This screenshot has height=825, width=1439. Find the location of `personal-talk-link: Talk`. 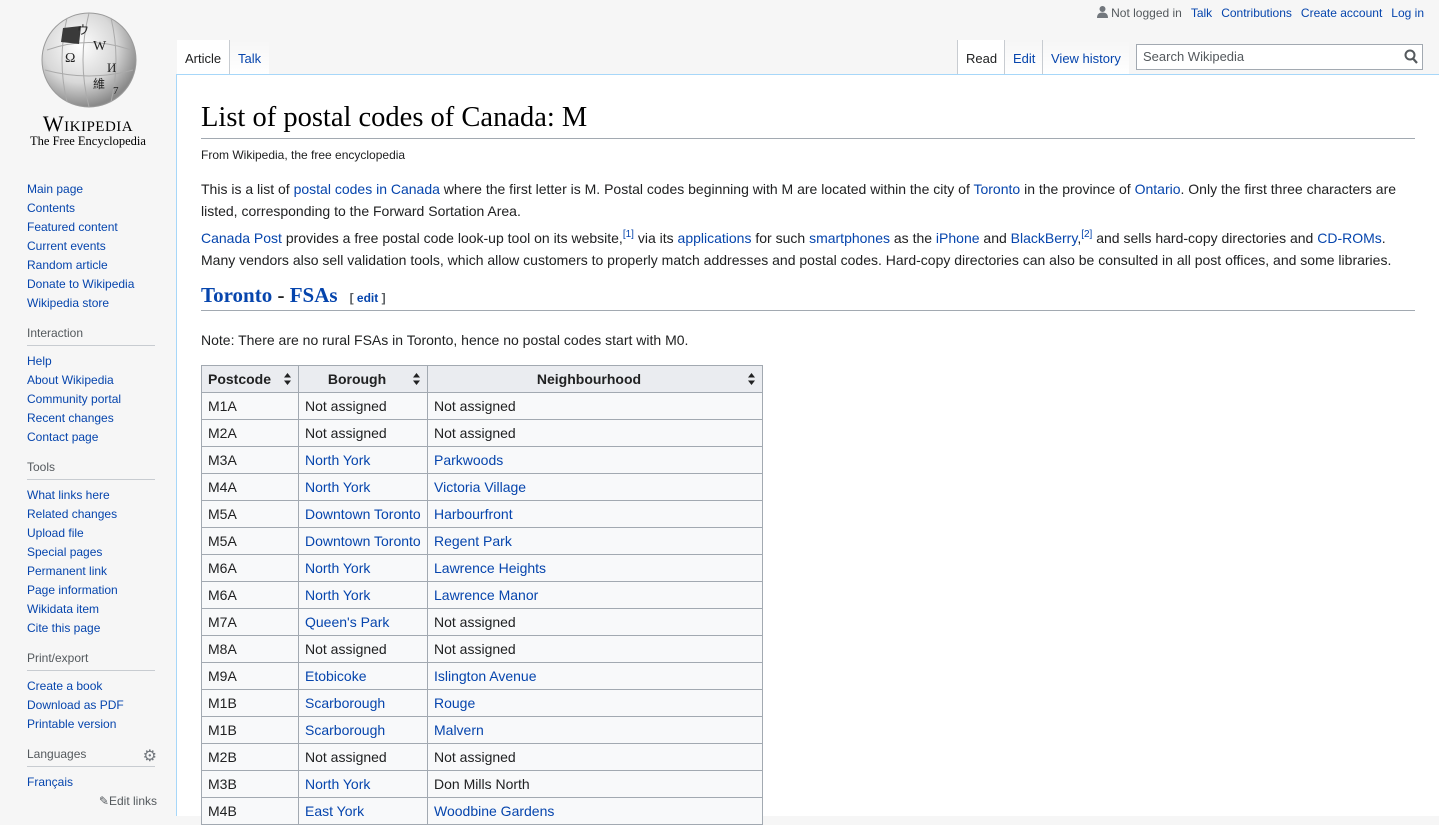

personal-talk-link: Talk is located at coordinates (1201, 13).